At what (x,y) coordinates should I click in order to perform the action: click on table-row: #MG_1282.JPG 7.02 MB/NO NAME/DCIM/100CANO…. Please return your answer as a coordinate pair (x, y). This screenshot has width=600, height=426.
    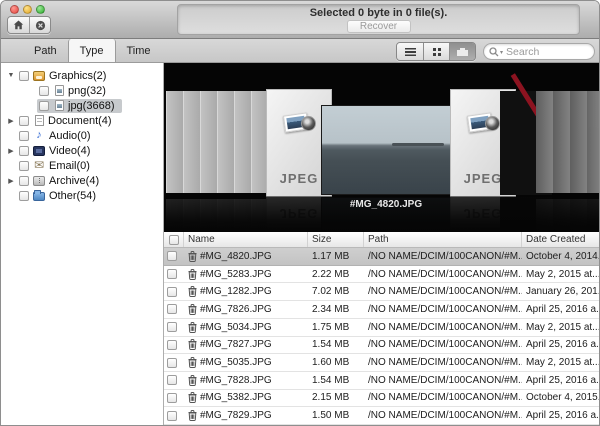
    Looking at the image, I should click on (381, 292).